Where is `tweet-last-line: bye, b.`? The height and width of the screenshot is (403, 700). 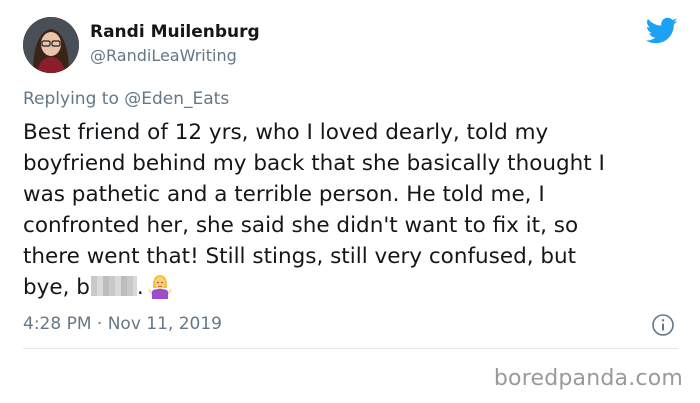
tweet-last-line: bye, b. is located at coordinates (353, 287).